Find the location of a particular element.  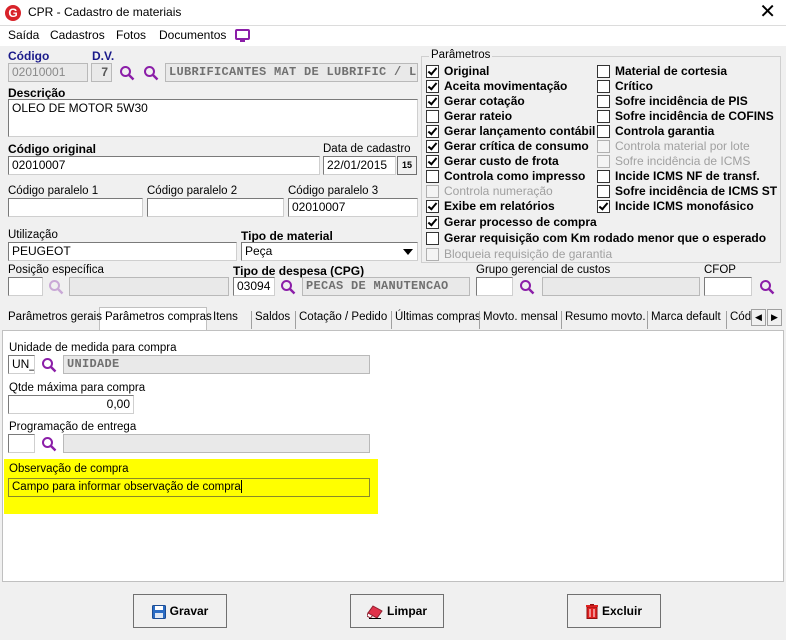

checkbox-label-right-6: Sofre incidência de ICMS is located at coordinates (683, 161).